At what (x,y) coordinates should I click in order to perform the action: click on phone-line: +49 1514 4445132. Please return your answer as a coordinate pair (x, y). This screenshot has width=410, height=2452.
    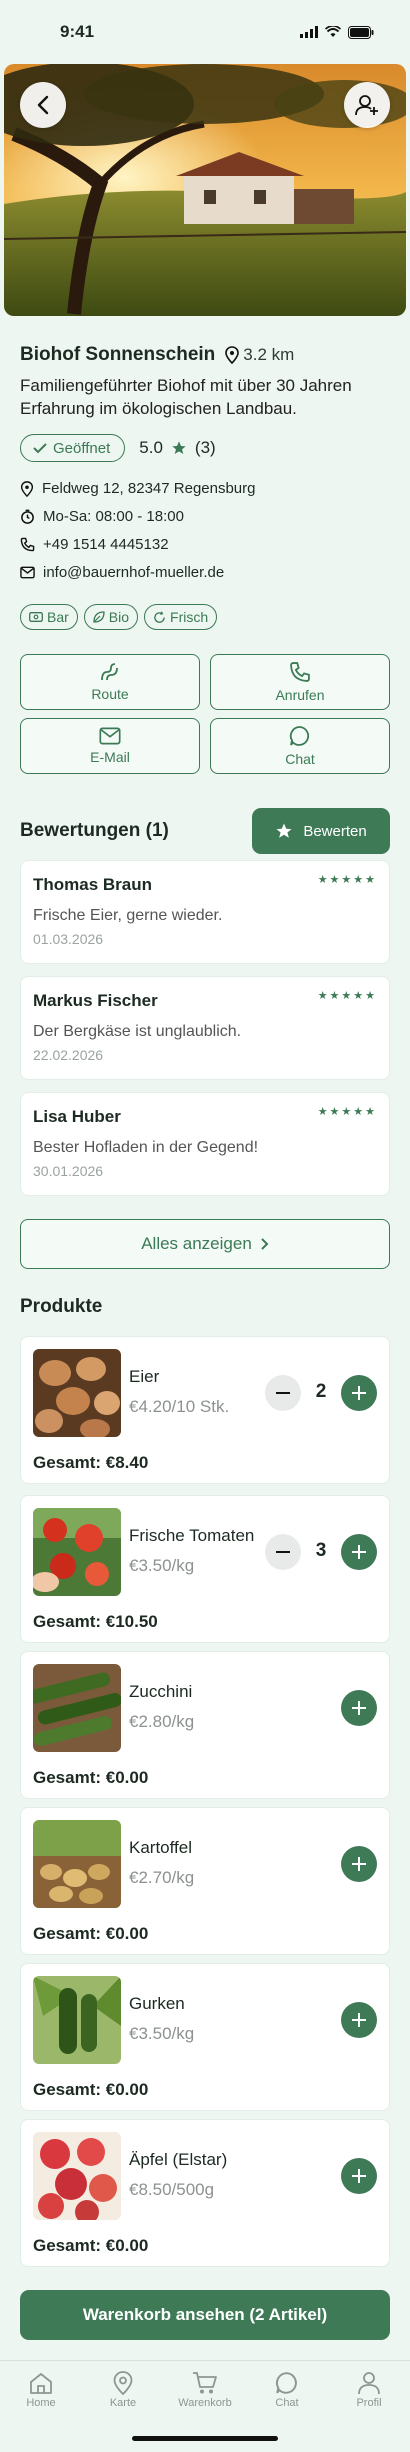
    Looking at the image, I should click on (94, 544).